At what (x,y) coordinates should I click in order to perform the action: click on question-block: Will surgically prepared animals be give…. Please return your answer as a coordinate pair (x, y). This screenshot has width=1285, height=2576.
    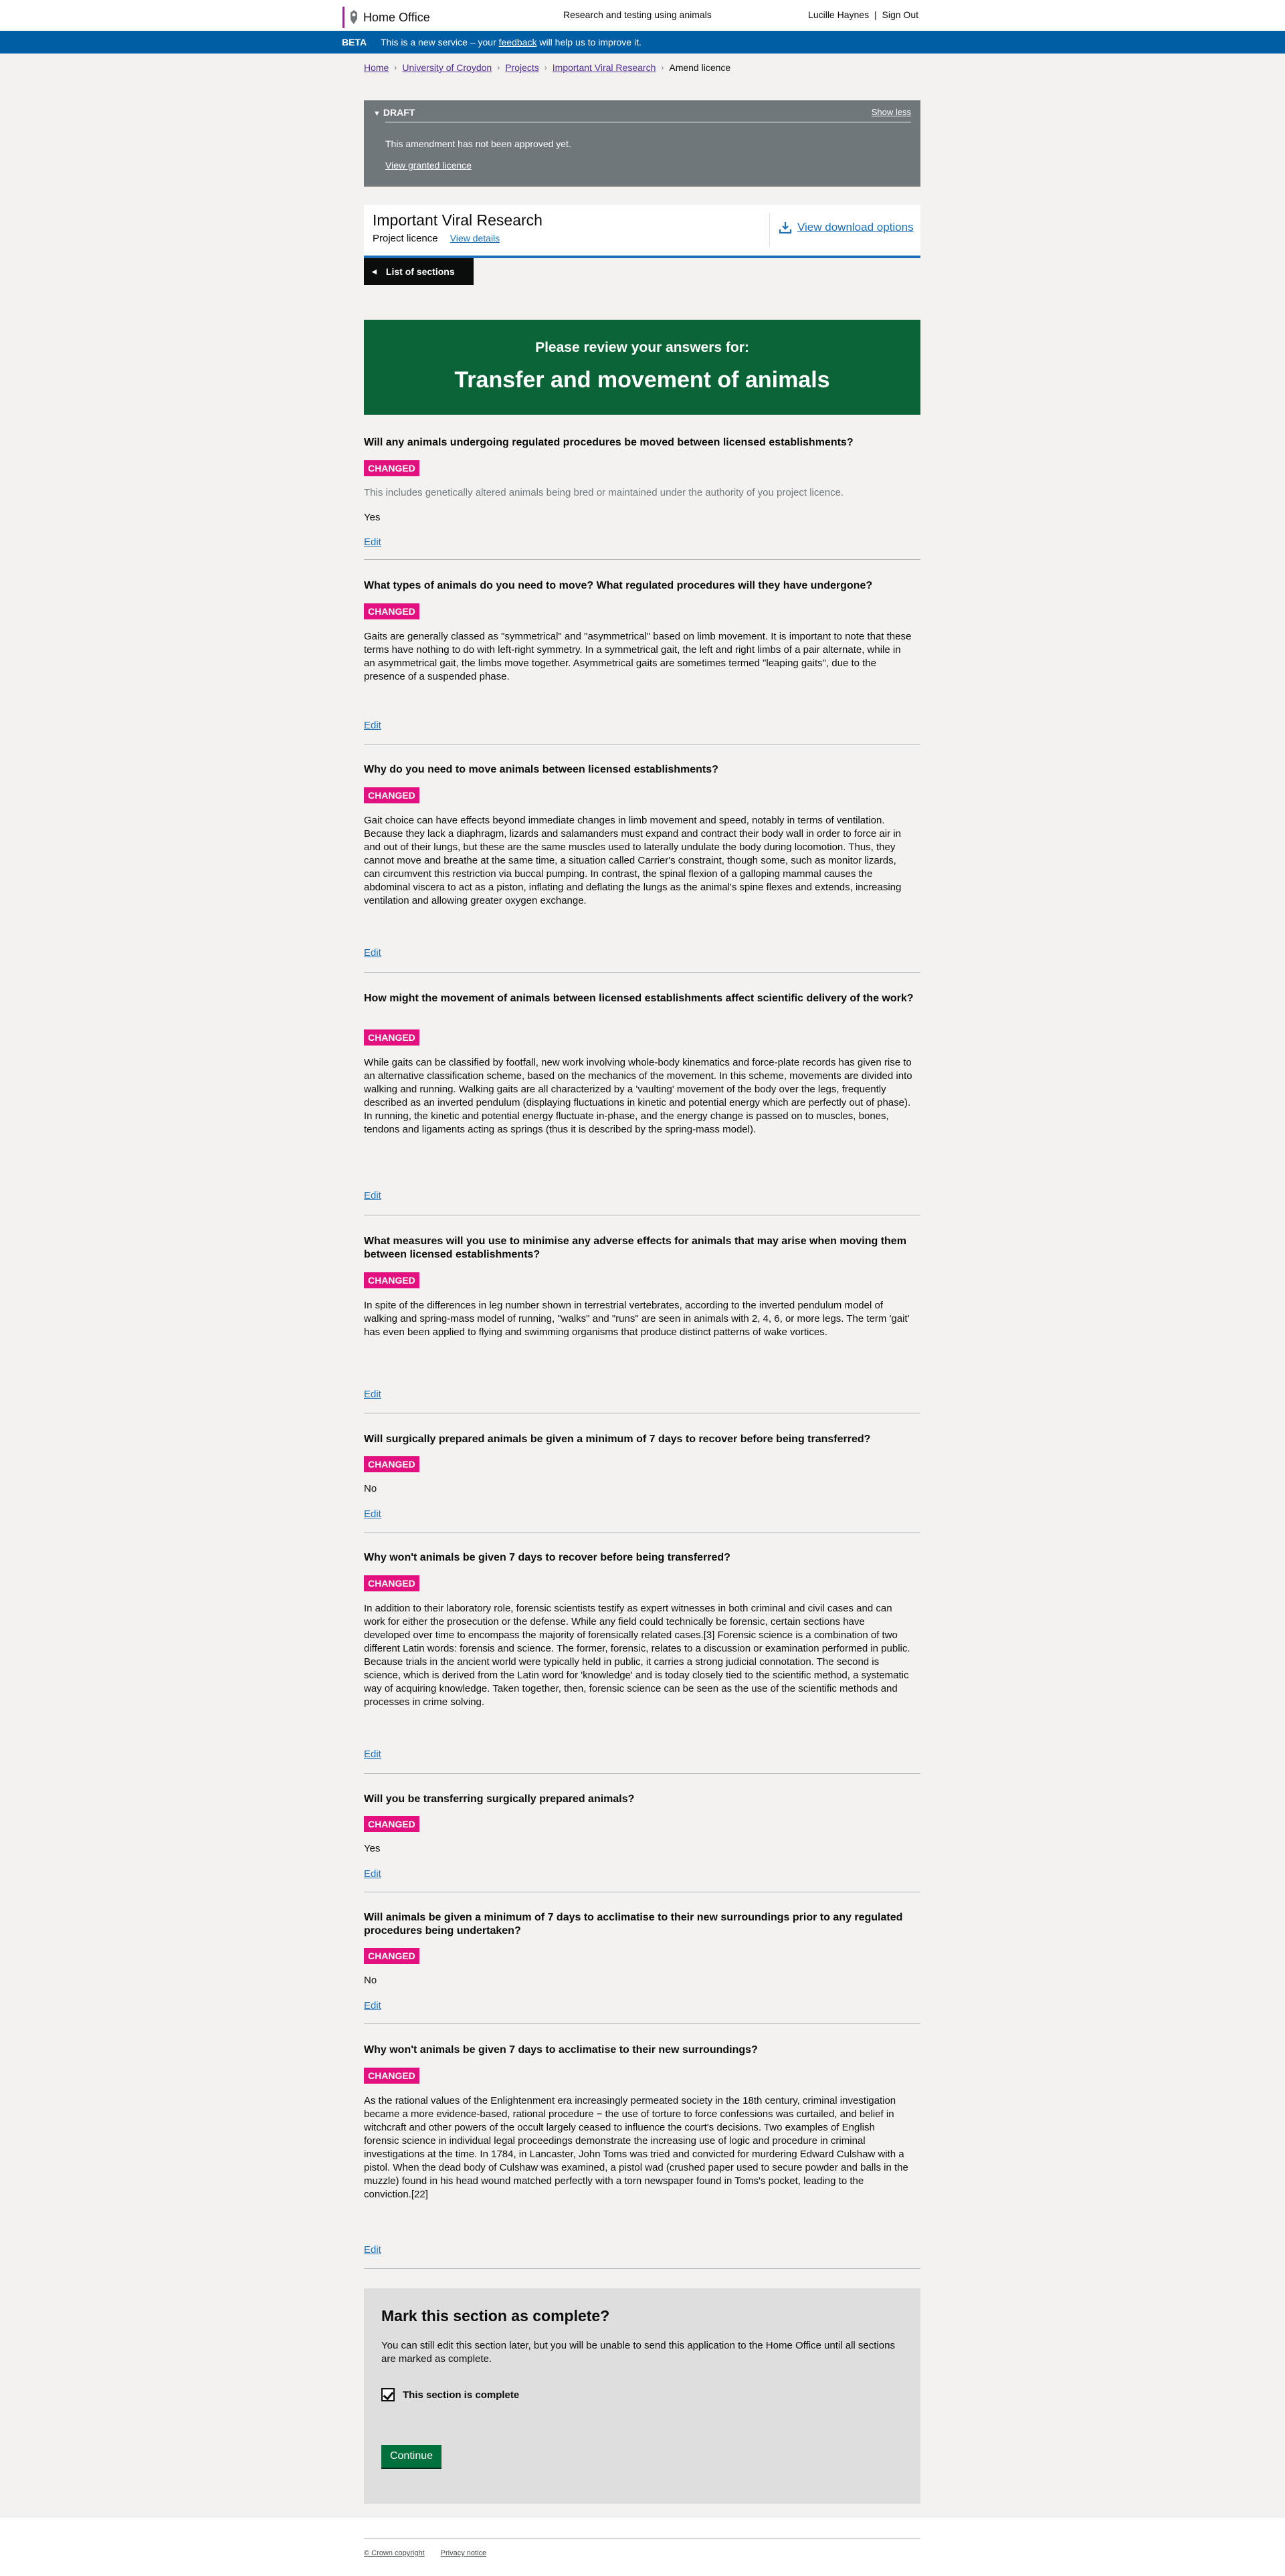
    Looking at the image, I should click on (642, 1483).